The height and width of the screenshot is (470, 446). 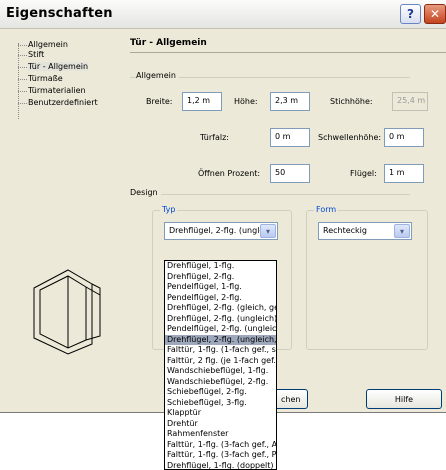 I want to click on form-dropdown-arrow: ▾, so click(x=402, y=231).